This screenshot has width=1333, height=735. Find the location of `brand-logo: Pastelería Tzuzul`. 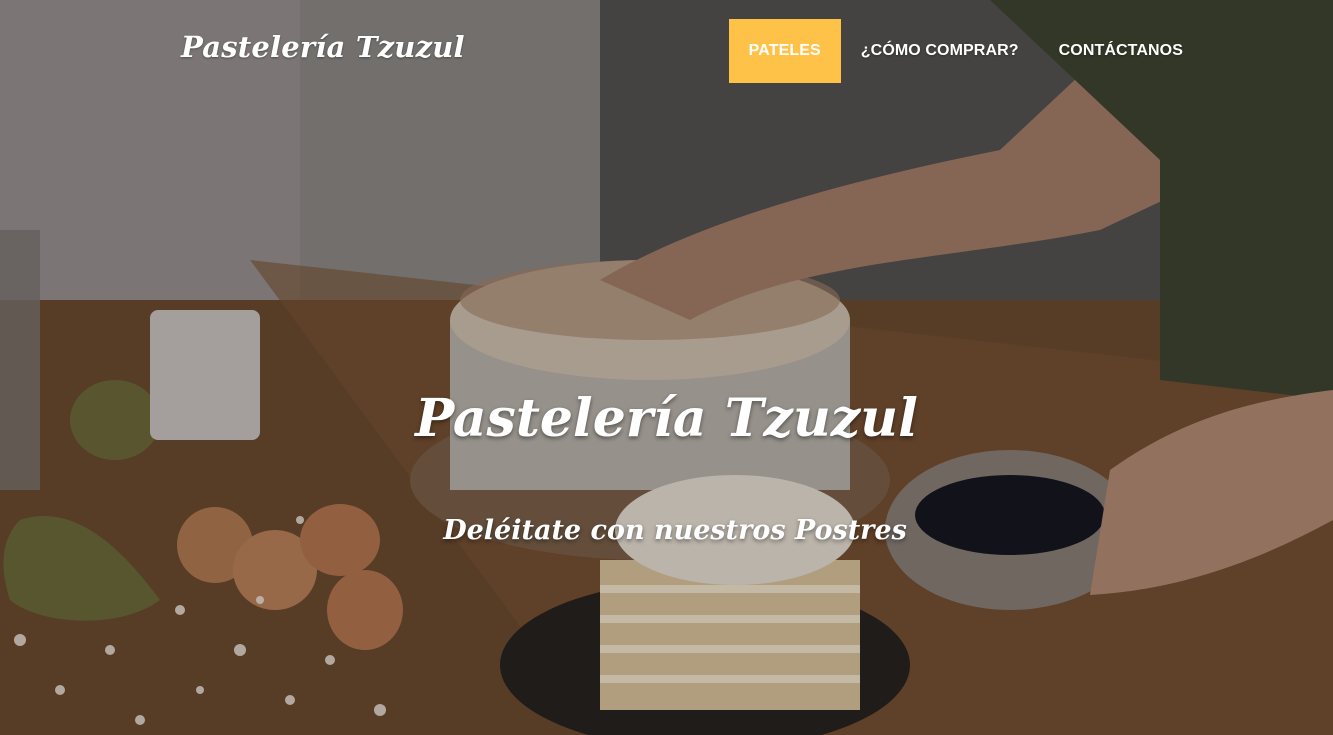

brand-logo: Pastelería Tzuzul is located at coordinates (323, 47).